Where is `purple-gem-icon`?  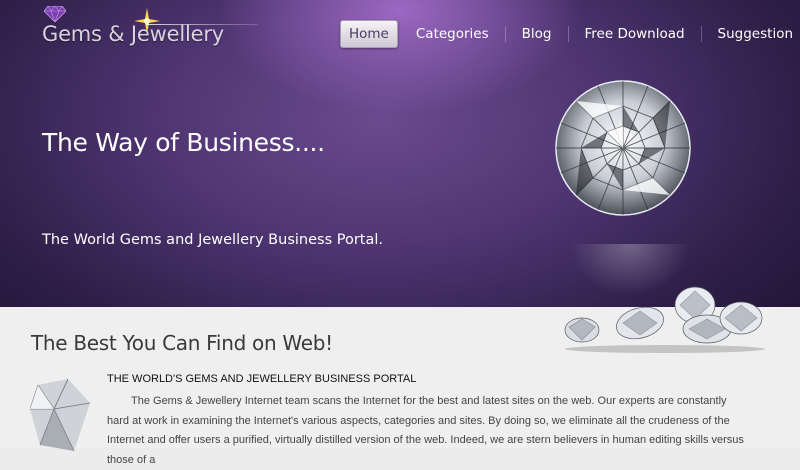
purple-gem-icon is located at coordinates (55, 14).